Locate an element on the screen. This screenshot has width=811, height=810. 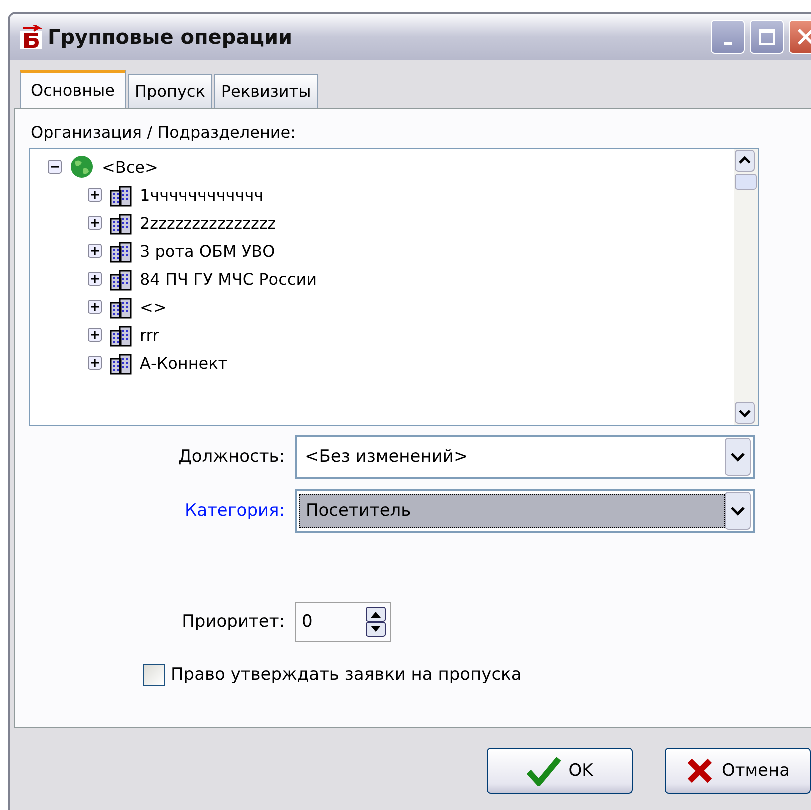
organization-label: Организация / Подразделение: is located at coordinates (164, 132).